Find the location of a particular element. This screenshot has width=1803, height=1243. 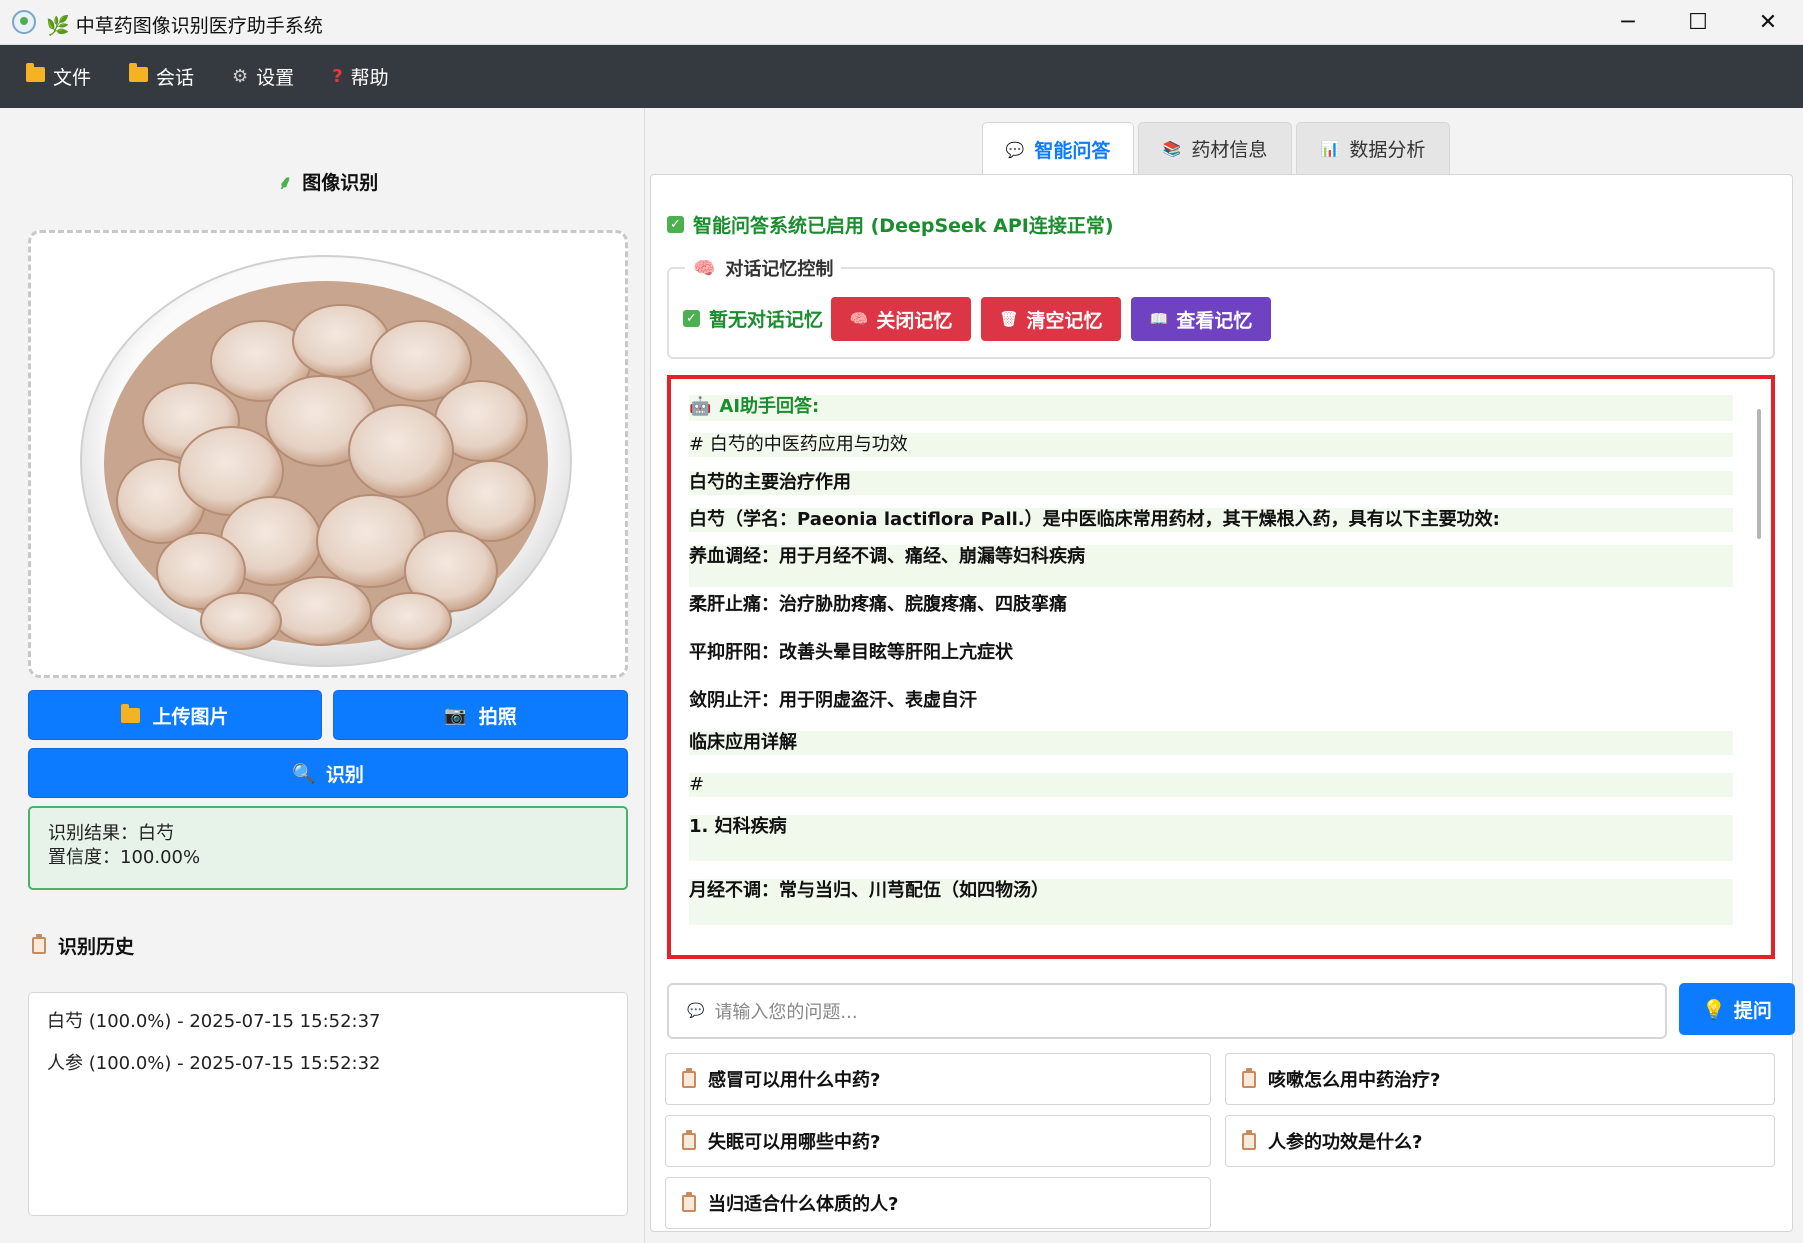

menu-session: 会话 is located at coordinates (161, 76).